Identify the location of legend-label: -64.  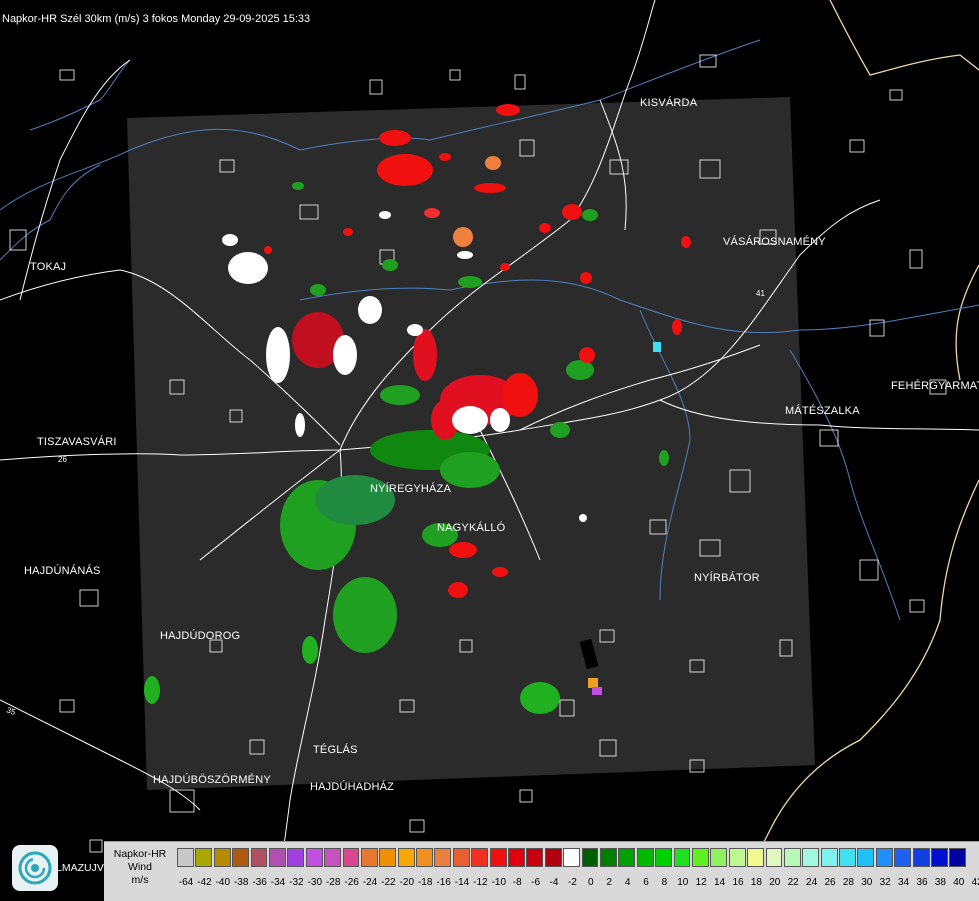
(186, 882).